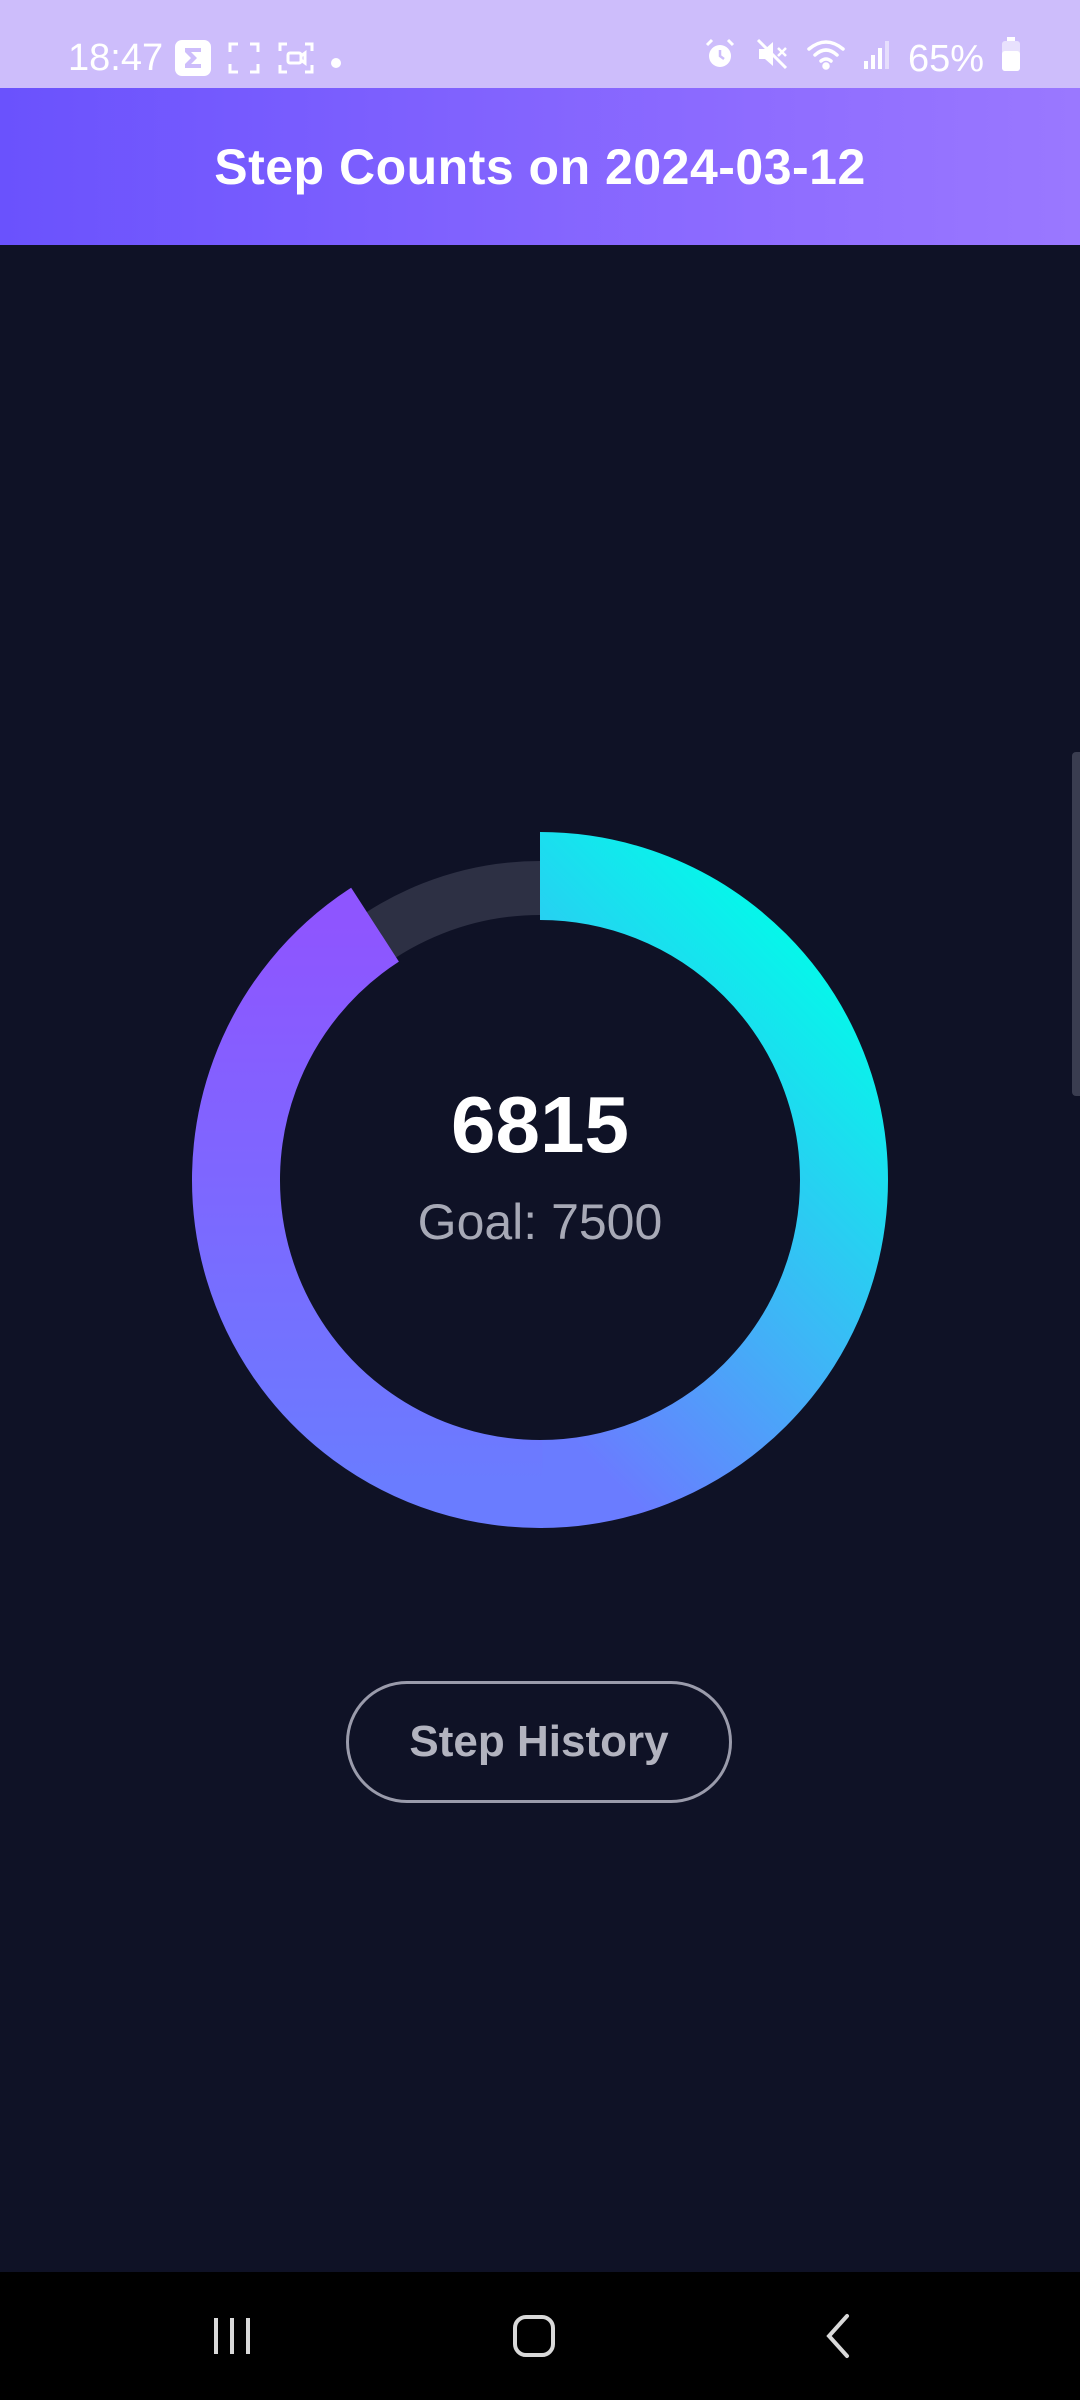 This screenshot has height=2400, width=1080. Describe the element at coordinates (1011, 59) in the screenshot. I see `battery-icon` at that location.